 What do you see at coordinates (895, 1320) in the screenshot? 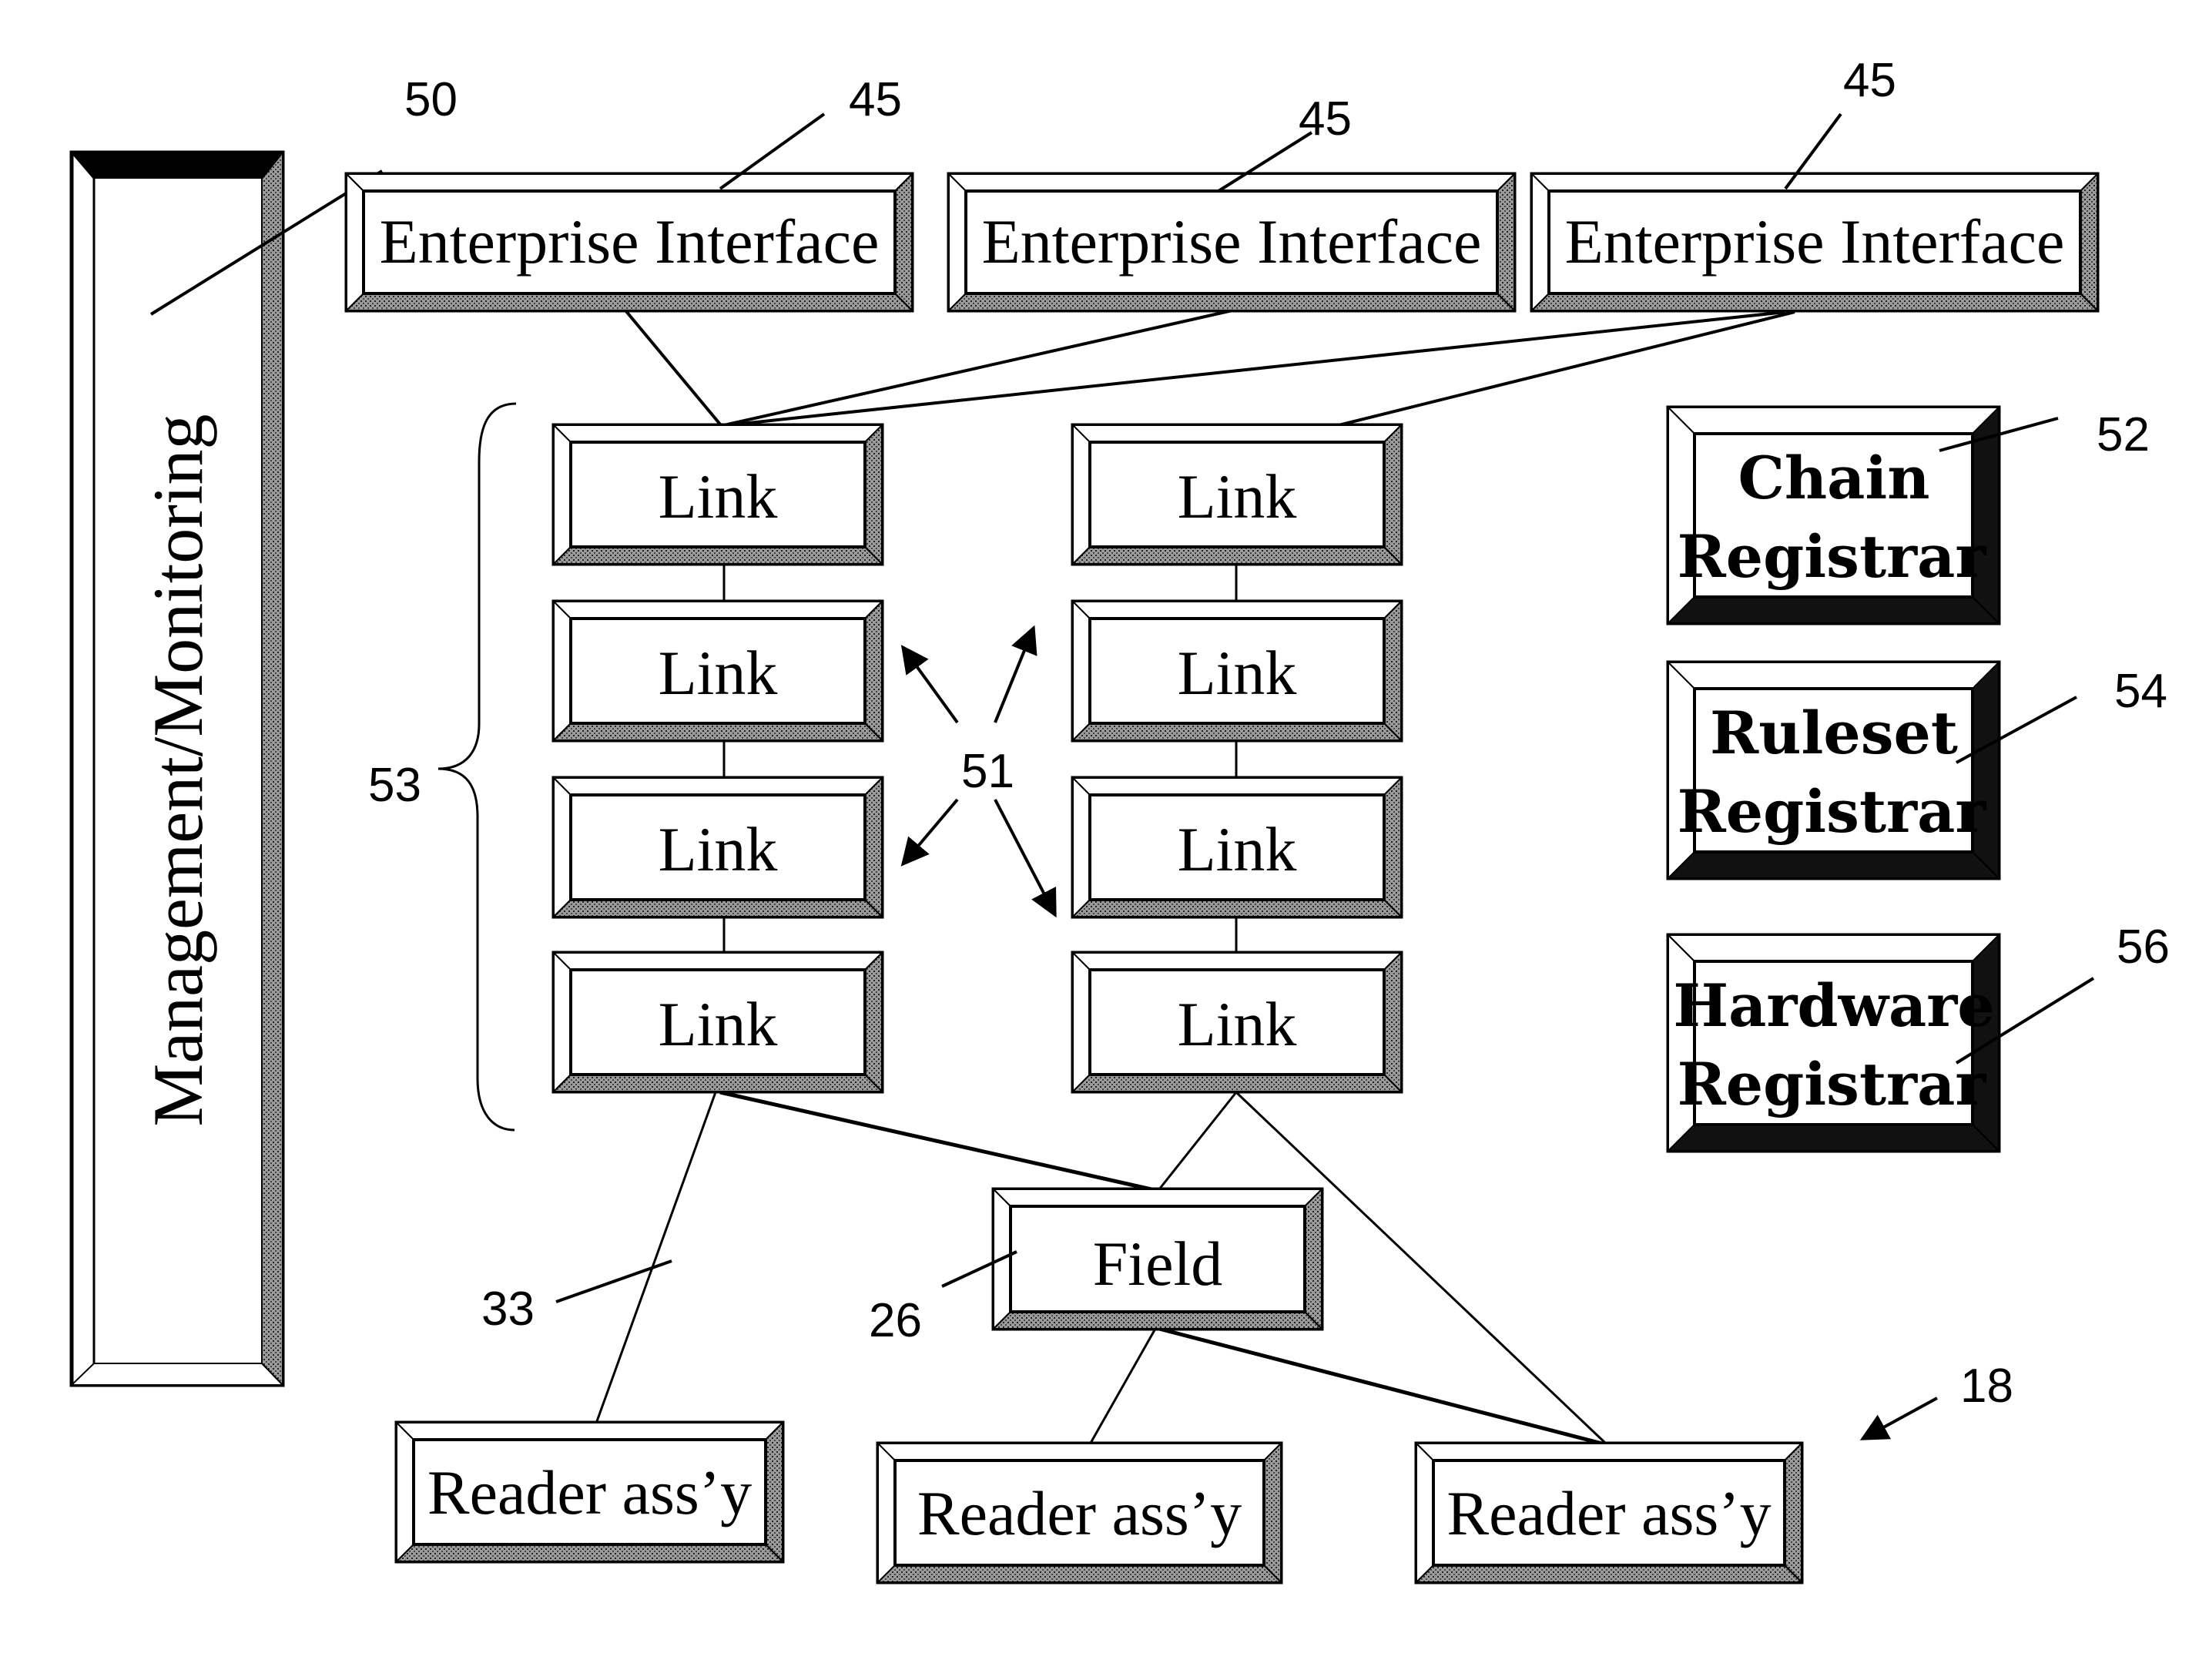
I see `field-ref: 26` at bounding box center [895, 1320].